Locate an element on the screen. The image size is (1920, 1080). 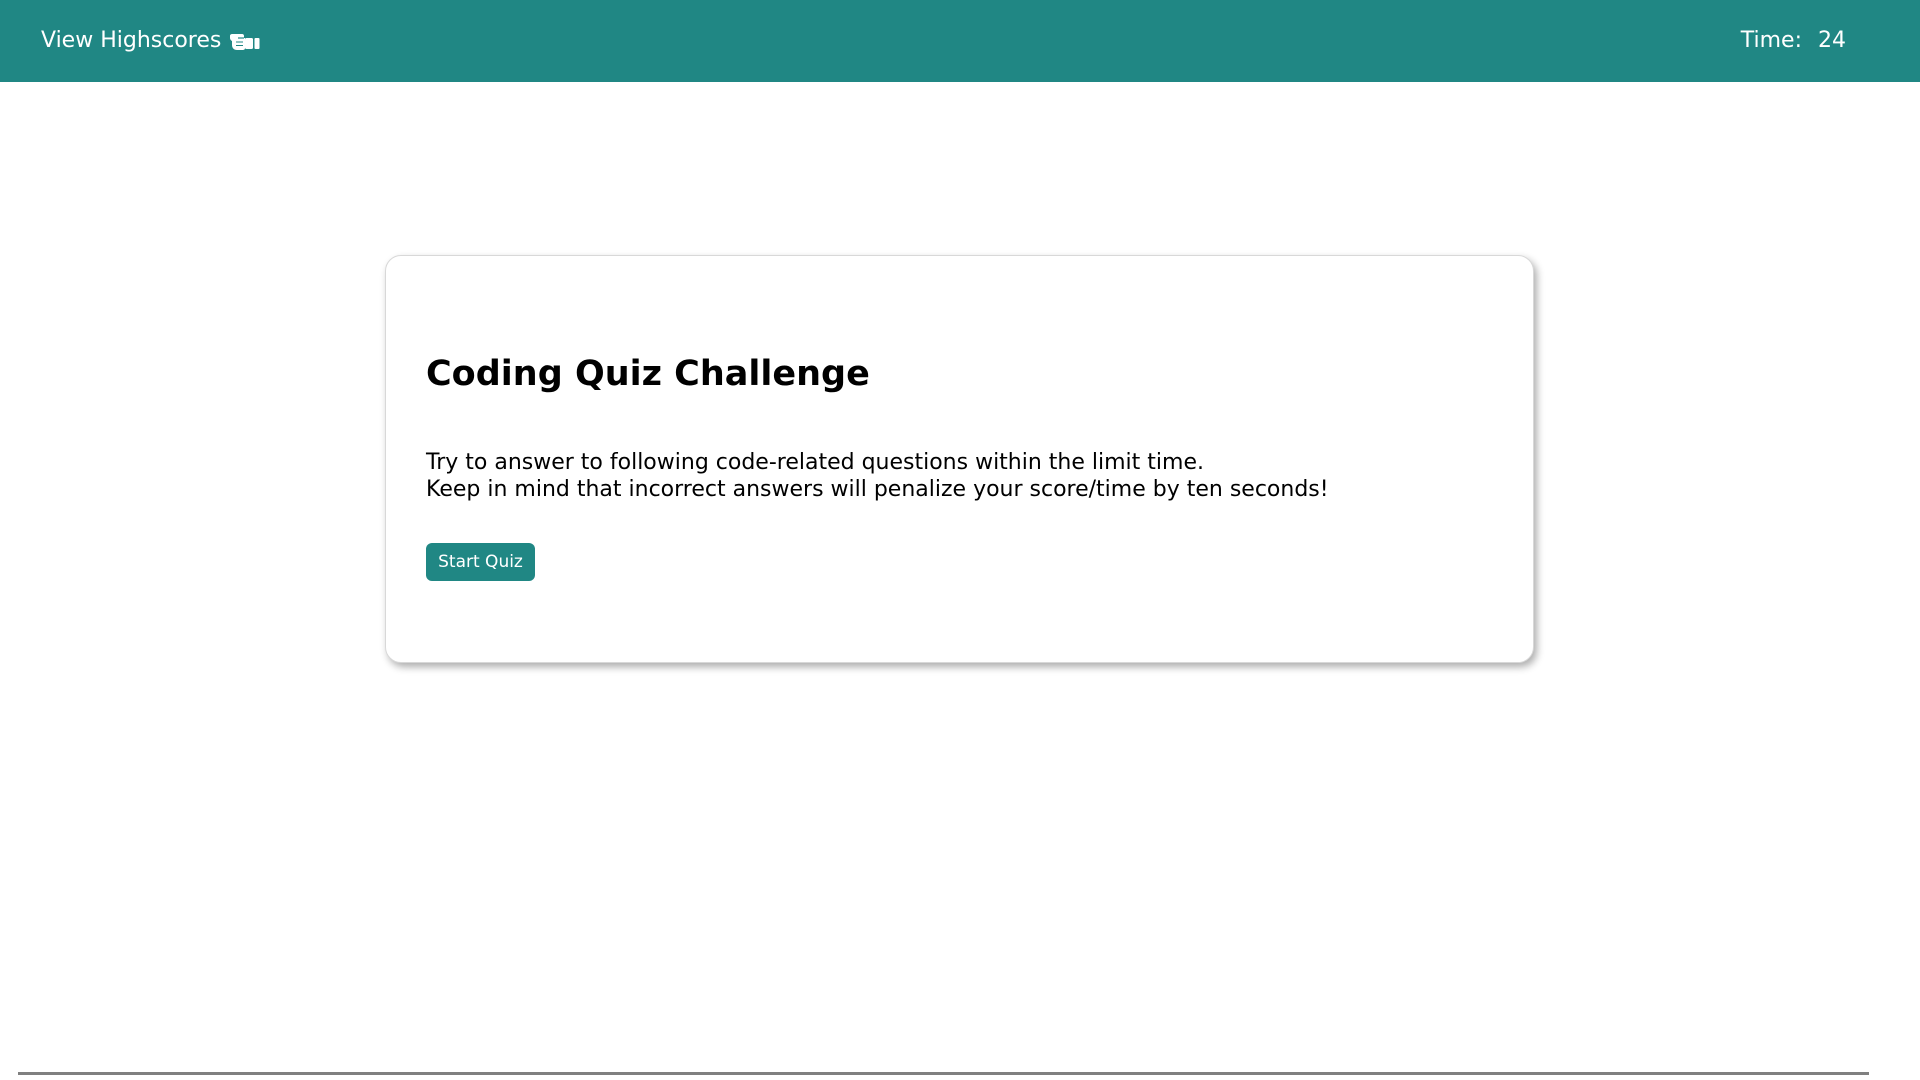
view-highscores-link: View Highscores is located at coordinates (151, 41).